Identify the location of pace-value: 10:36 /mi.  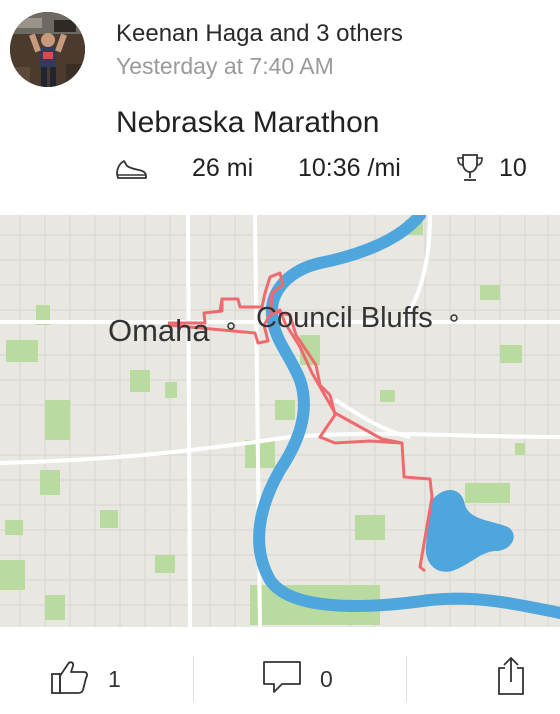
(349, 168).